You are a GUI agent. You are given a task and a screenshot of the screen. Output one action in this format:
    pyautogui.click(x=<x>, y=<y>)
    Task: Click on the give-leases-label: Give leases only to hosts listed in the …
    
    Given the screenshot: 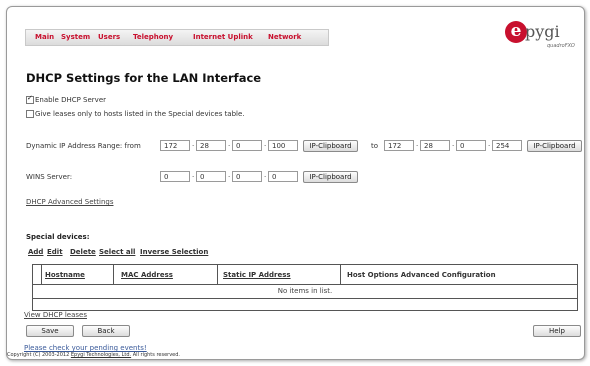 What is the action you would take?
    pyautogui.click(x=140, y=114)
    